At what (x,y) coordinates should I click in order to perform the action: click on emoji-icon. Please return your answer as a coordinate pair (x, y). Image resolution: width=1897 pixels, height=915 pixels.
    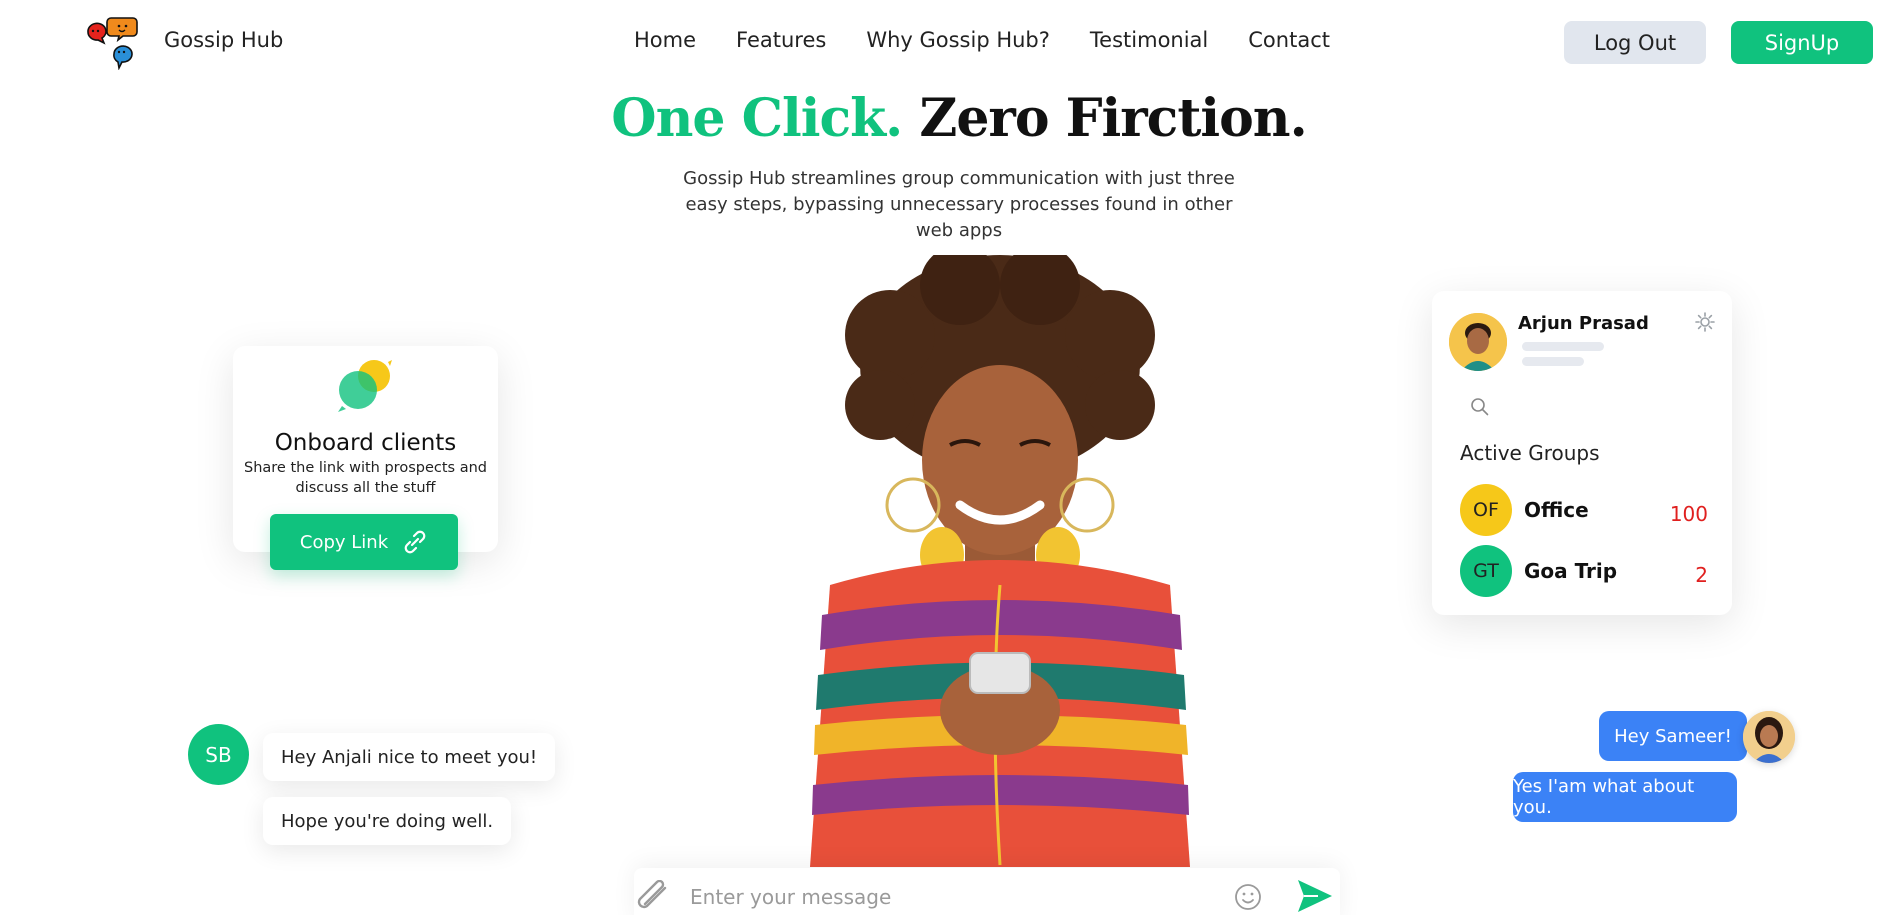
    Looking at the image, I should click on (1248, 897).